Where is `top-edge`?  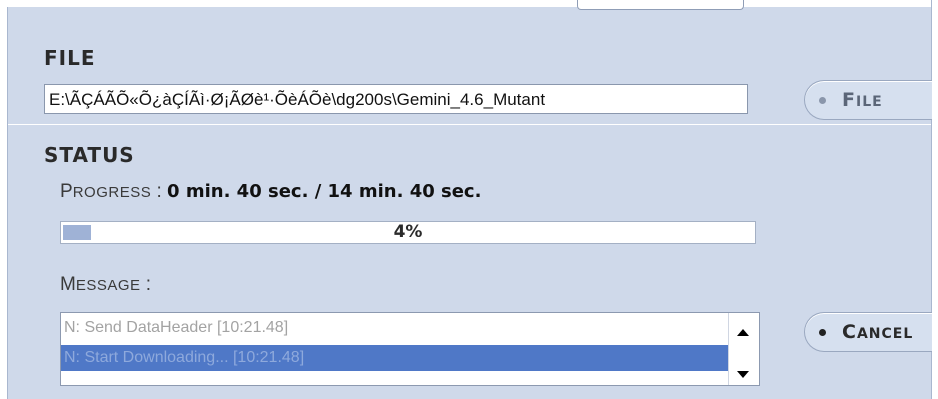
top-edge is located at coordinates (469, 3).